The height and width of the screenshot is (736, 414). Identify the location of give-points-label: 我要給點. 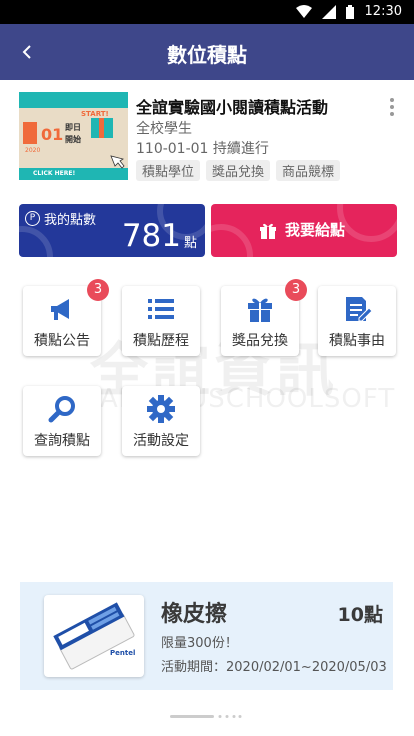
(315, 230).